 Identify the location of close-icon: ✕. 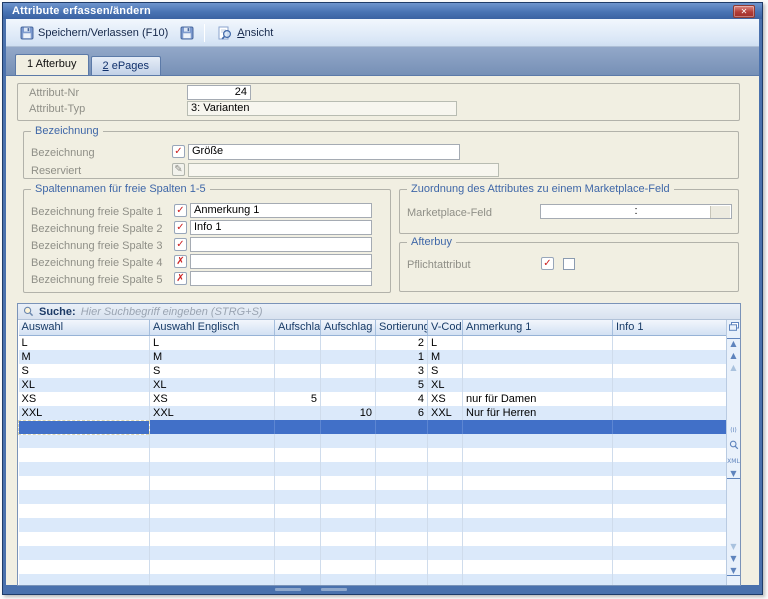
(744, 11).